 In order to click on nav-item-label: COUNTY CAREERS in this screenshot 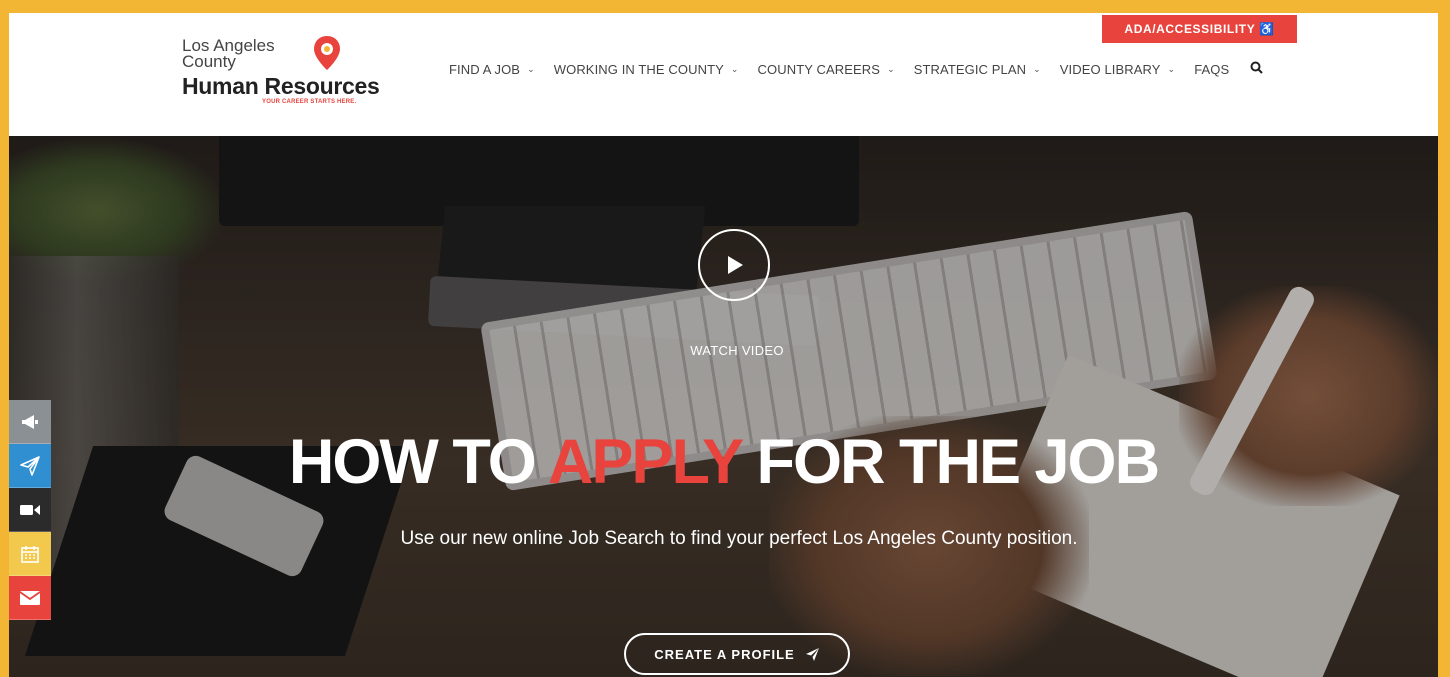, I will do `click(819, 69)`.